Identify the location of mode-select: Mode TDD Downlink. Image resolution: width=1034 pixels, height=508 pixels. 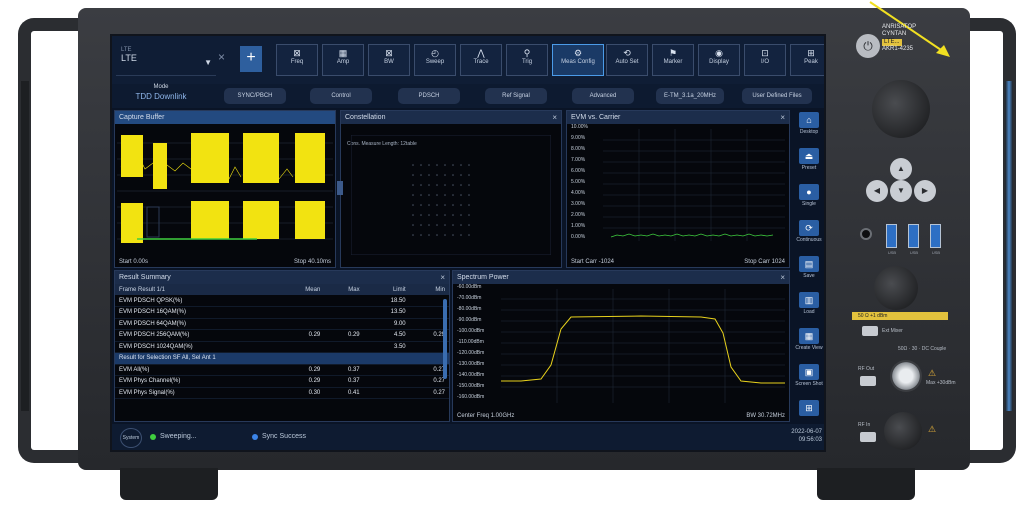
(161, 96).